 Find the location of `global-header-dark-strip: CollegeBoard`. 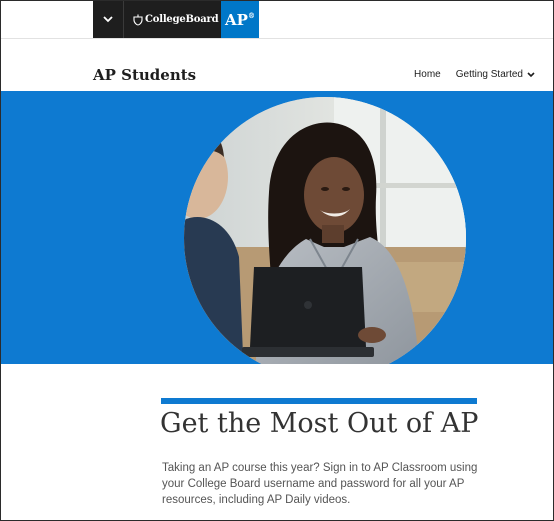

global-header-dark-strip: CollegeBoard is located at coordinates (157, 19).